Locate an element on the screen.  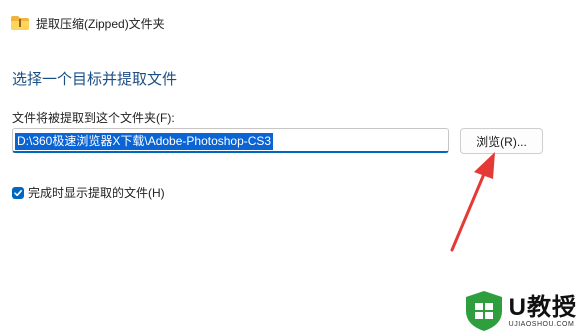
watermark-sub-text: UJIAOSHOU.COM is located at coordinates (541, 324).